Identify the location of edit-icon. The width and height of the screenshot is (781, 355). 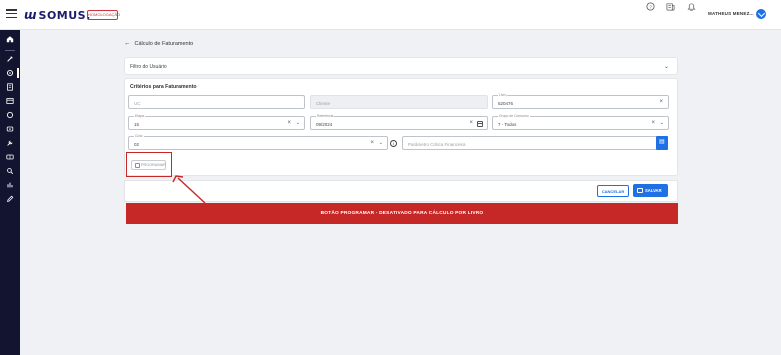
(9, 200).